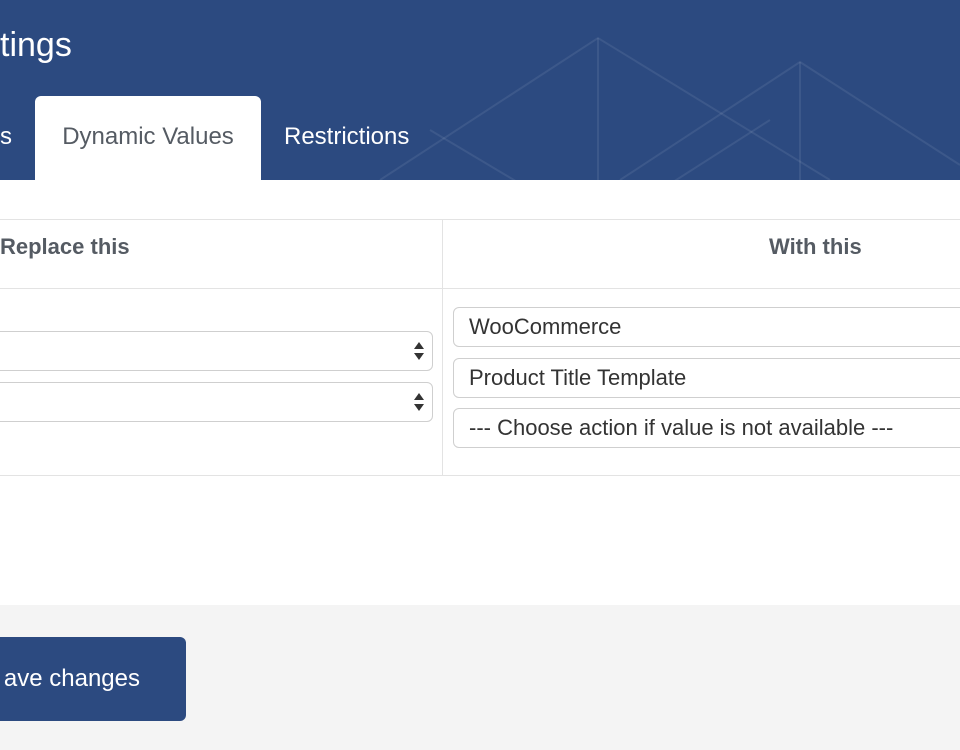 Image resolution: width=960 pixels, height=750 pixels. Describe the element at coordinates (480, 219) in the screenshot. I see `table-top-border` at that location.